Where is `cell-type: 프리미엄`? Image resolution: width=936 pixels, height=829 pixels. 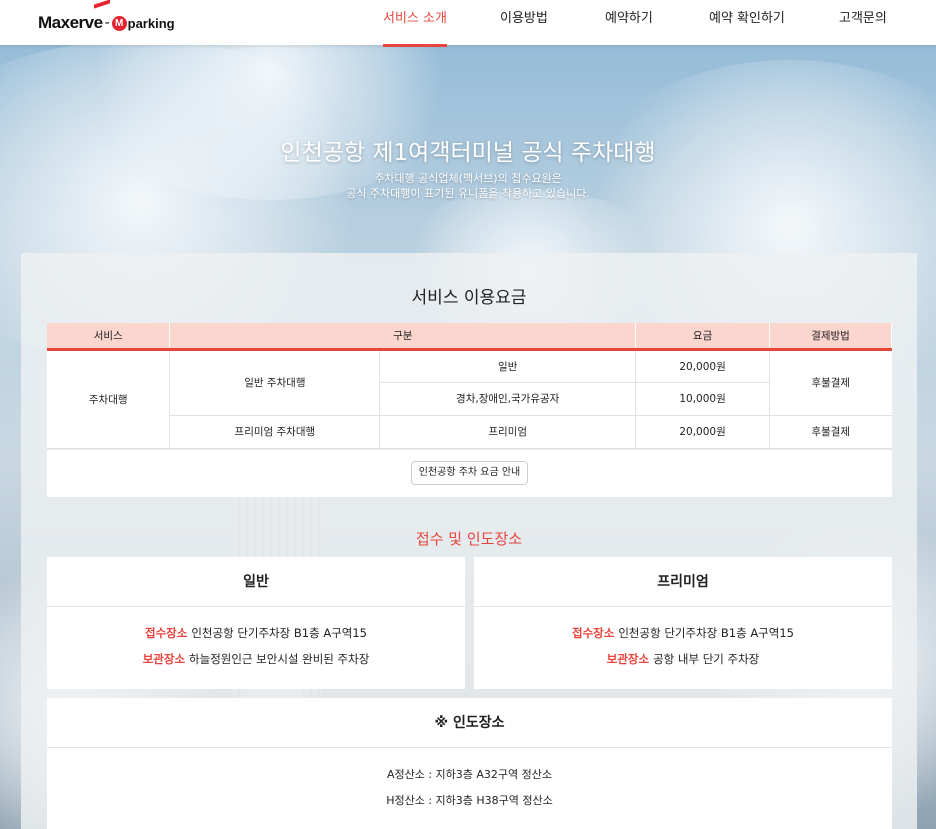 cell-type: 프리미엄 is located at coordinates (508, 431).